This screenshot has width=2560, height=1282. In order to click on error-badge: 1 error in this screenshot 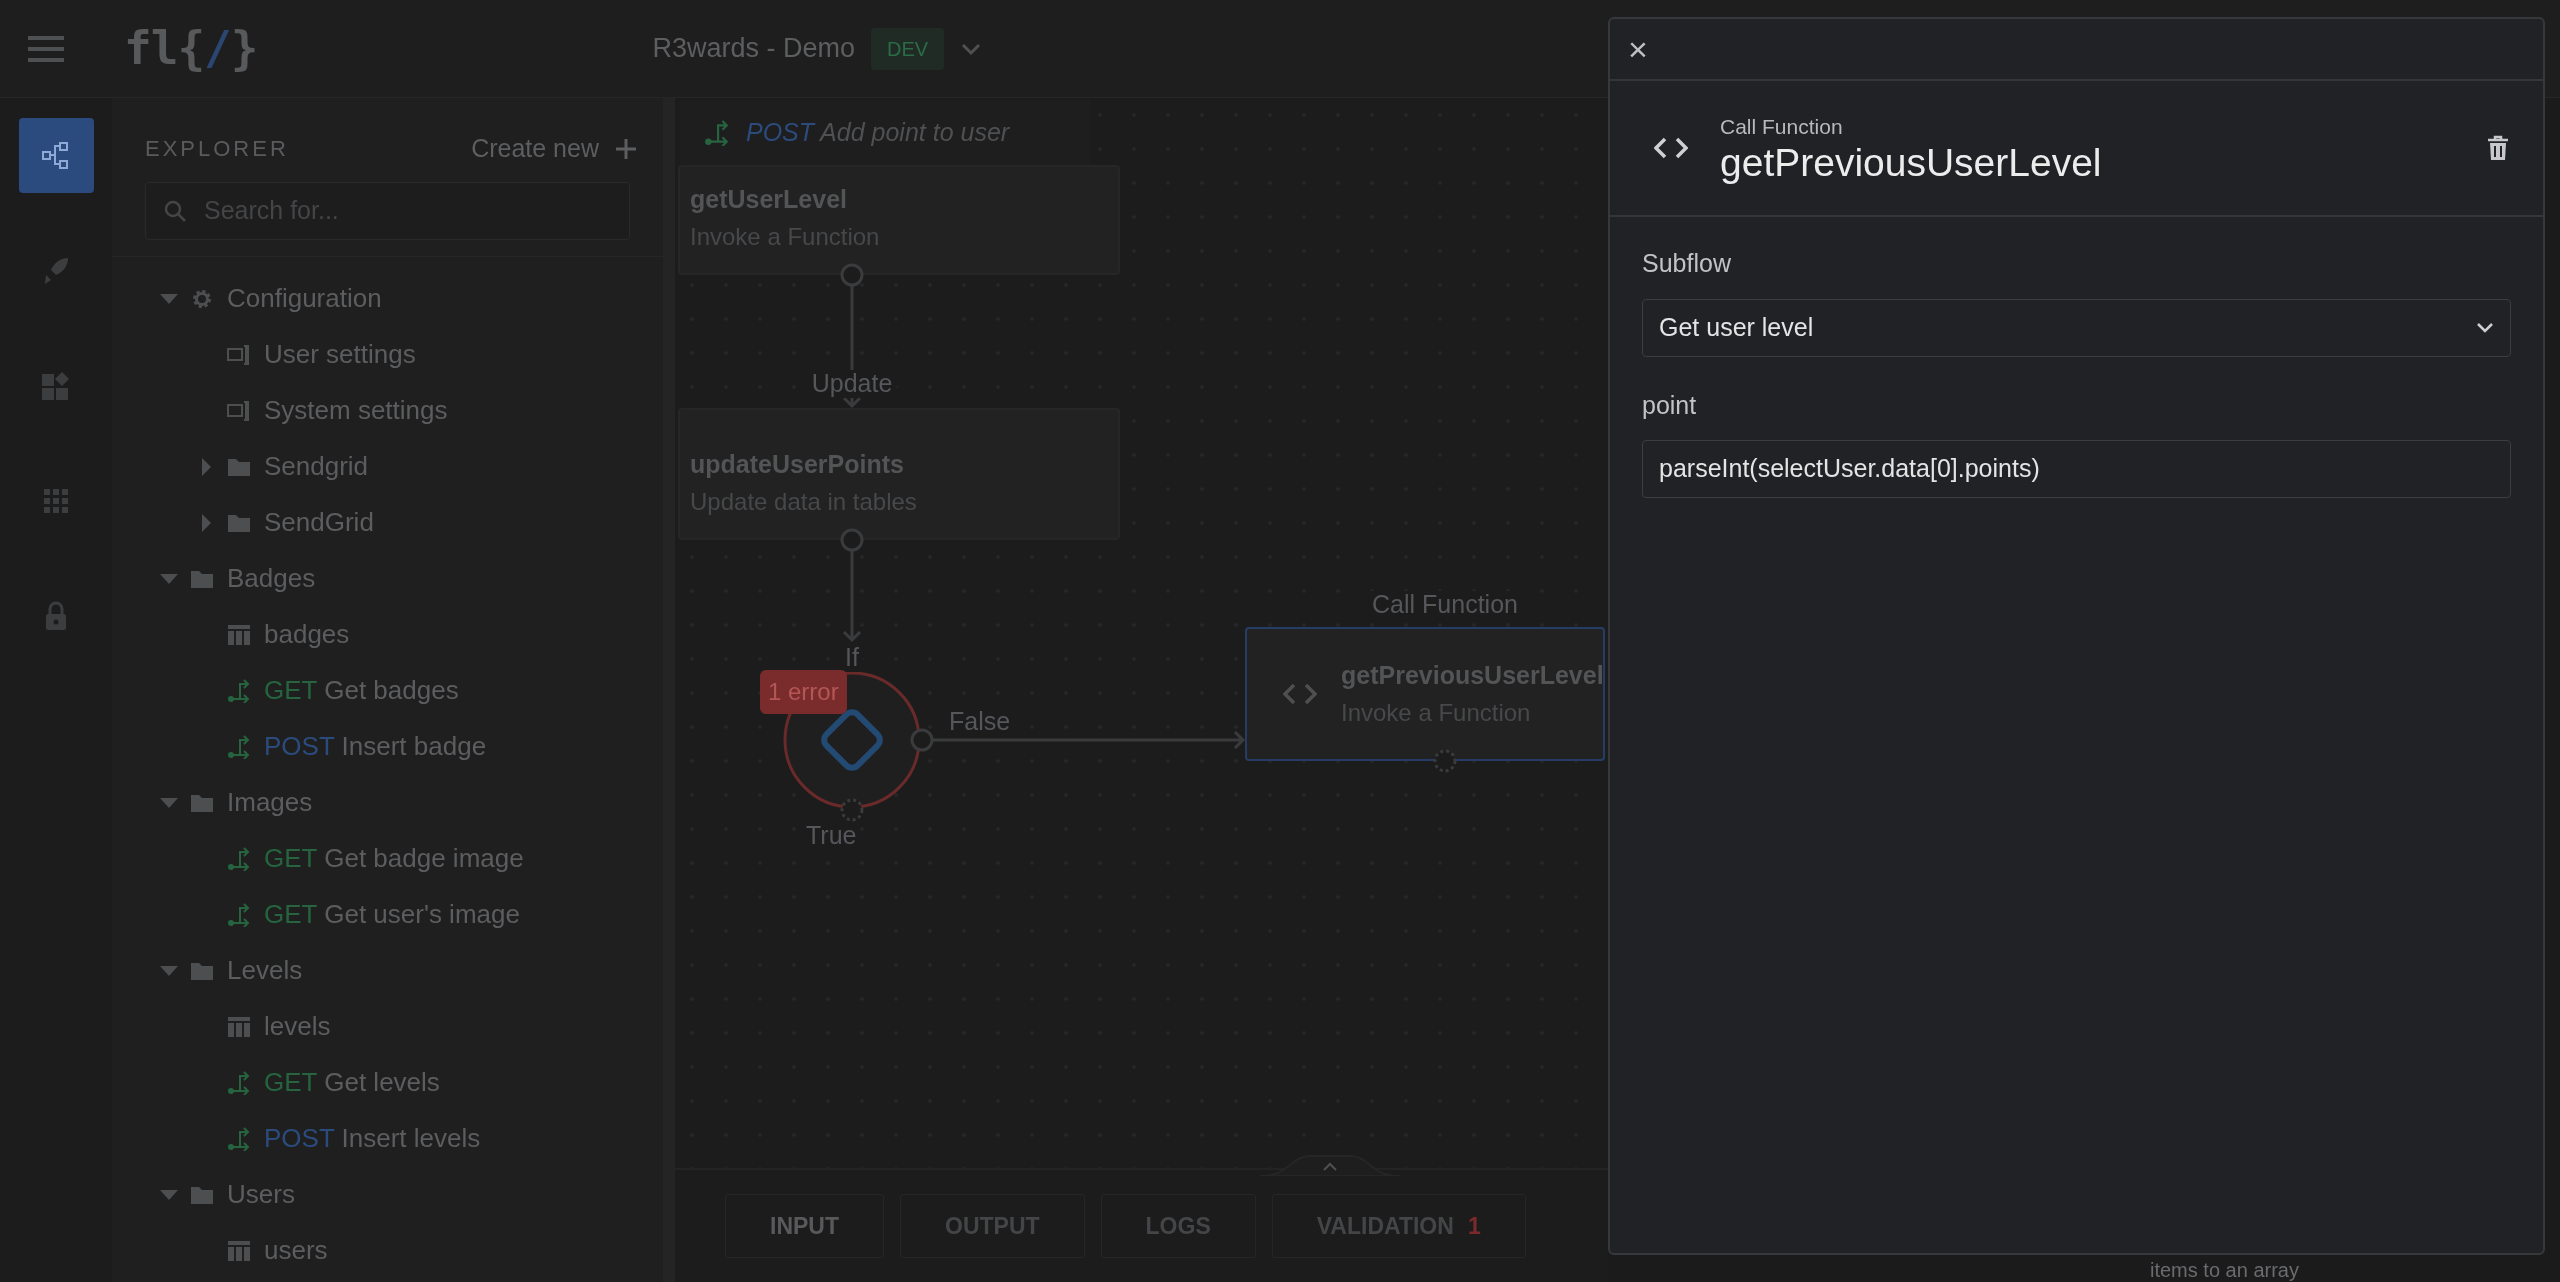, I will do `click(803, 692)`.